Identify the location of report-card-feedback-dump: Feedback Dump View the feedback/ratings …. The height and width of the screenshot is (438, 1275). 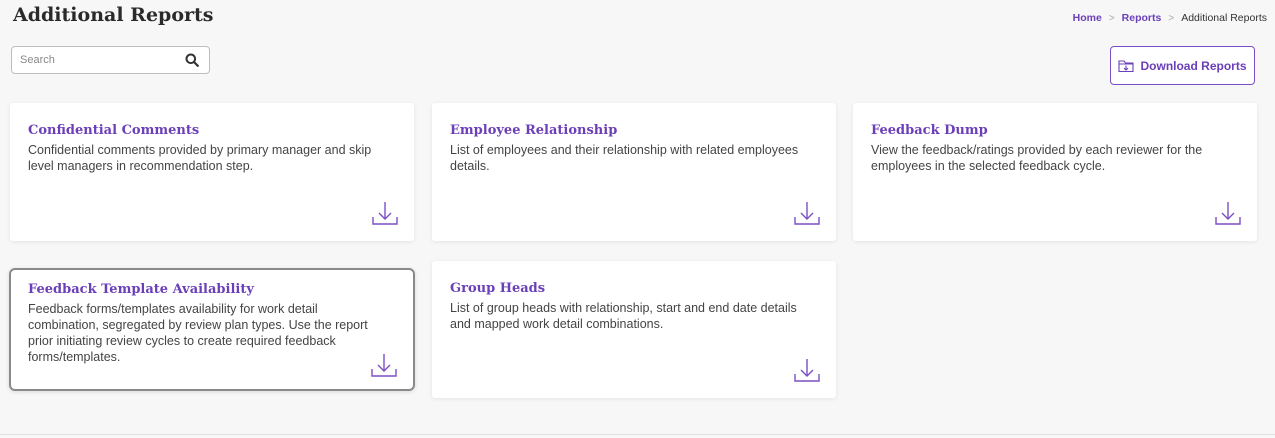
(1055, 172).